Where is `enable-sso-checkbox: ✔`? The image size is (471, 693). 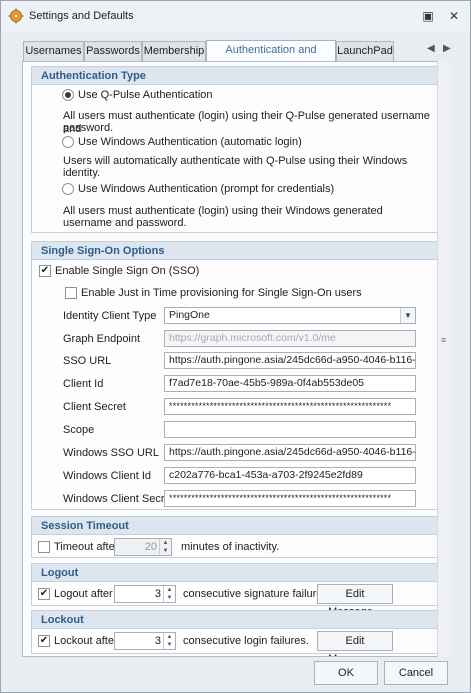 enable-sso-checkbox: ✔ is located at coordinates (45, 271).